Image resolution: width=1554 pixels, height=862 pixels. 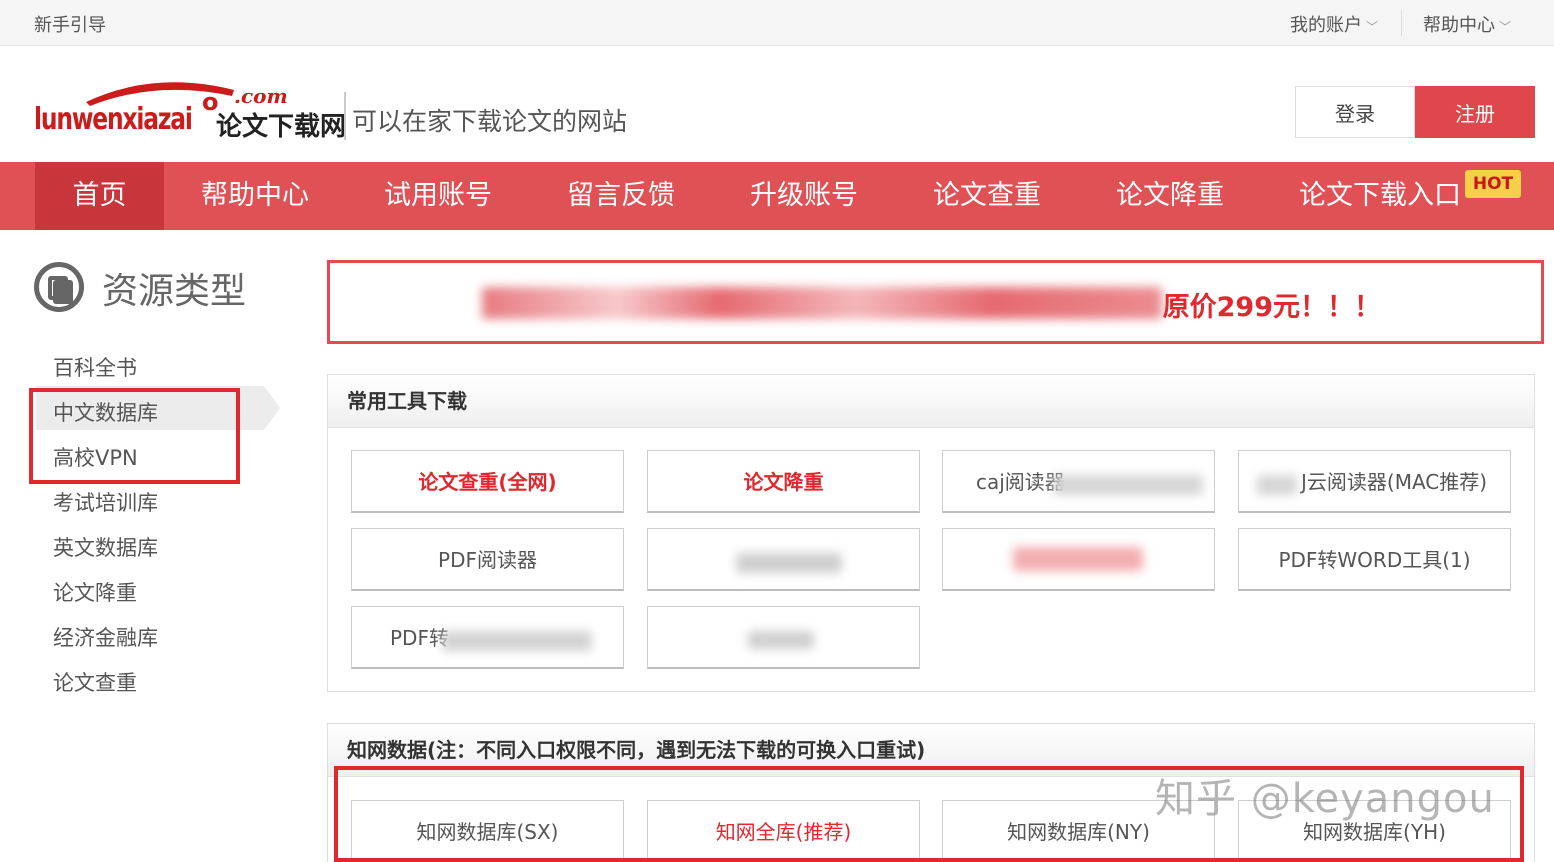 I want to click on register-button: 注册, so click(x=1475, y=112).